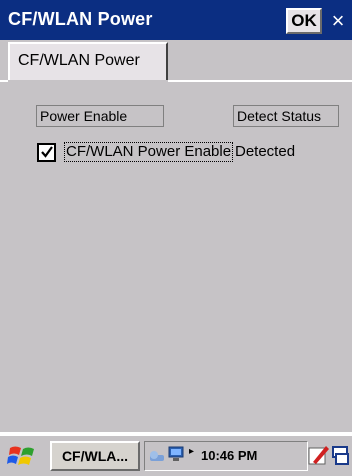  What do you see at coordinates (24, 456) in the screenshot?
I see `windows-start-icon` at bounding box center [24, 456].